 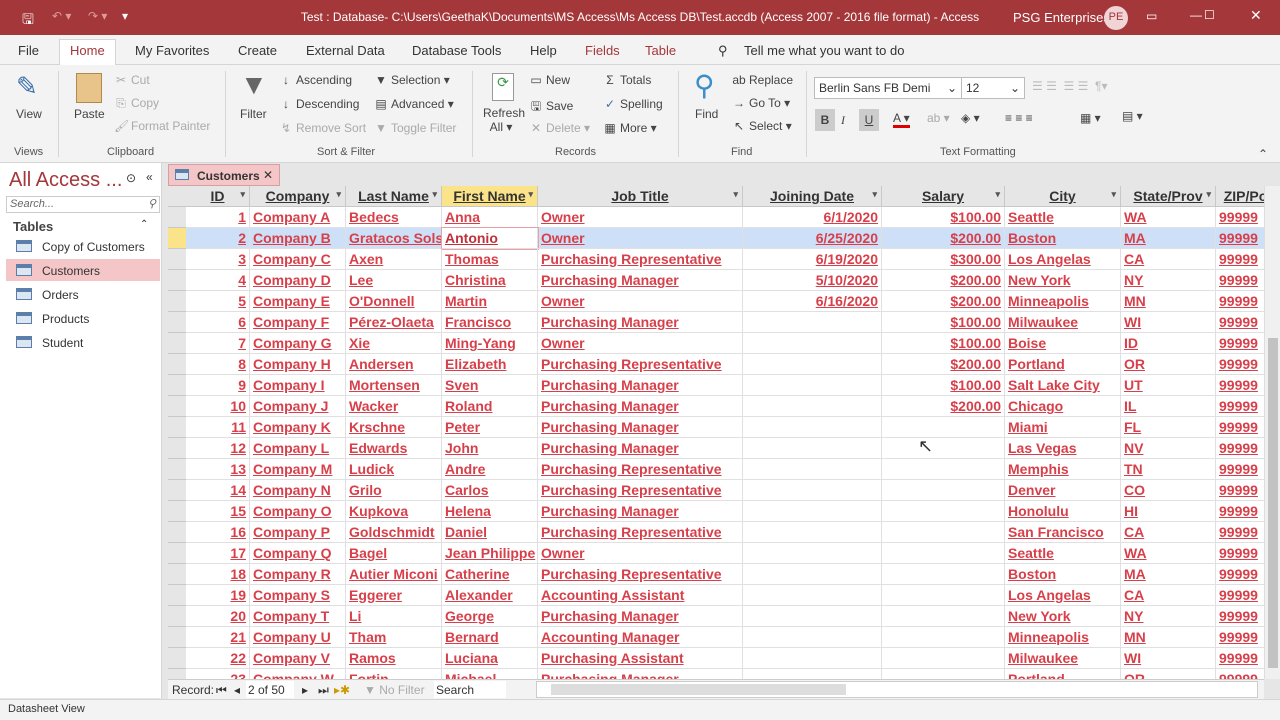 What do you see at coordinates (298, 364) in the screenshot?
I see `cell-company: Company H` at bounding box center [298, 364].